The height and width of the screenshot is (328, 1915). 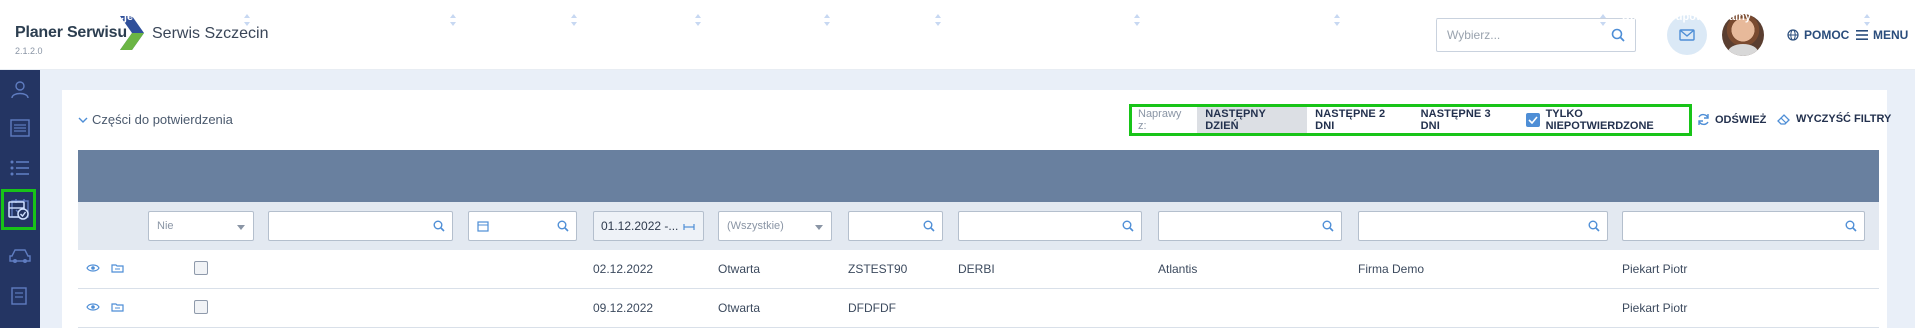 I want to click on table-header, so click(x=978, y=176).